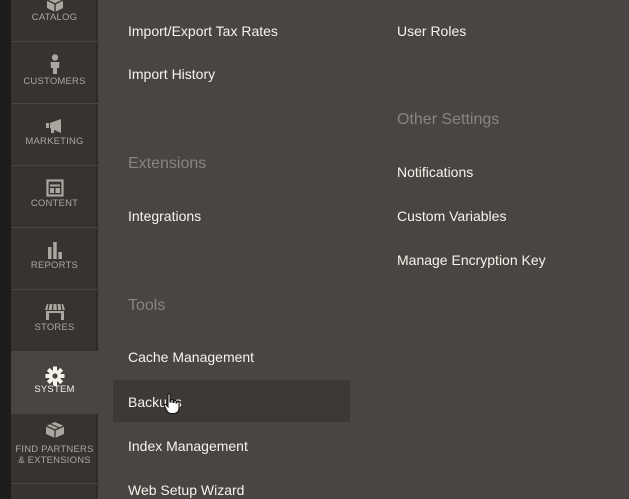 Image resolution: width=629 pixels, height=499 pixels. Describe the element at coordinates (54, 389) in the screenshot. I see `nav-system-label: SYSTEM` at that location.